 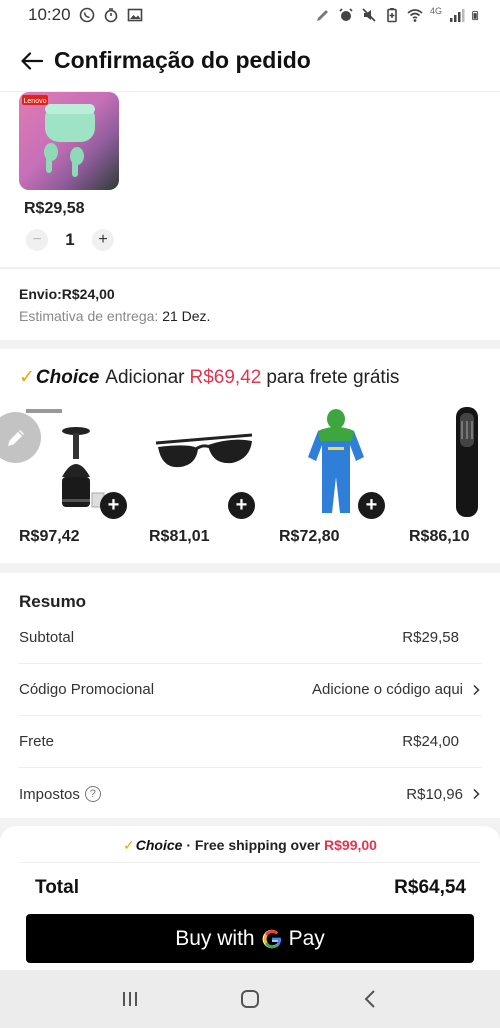 I want to click on battery-saver-icon, so click(x=392, y=15).